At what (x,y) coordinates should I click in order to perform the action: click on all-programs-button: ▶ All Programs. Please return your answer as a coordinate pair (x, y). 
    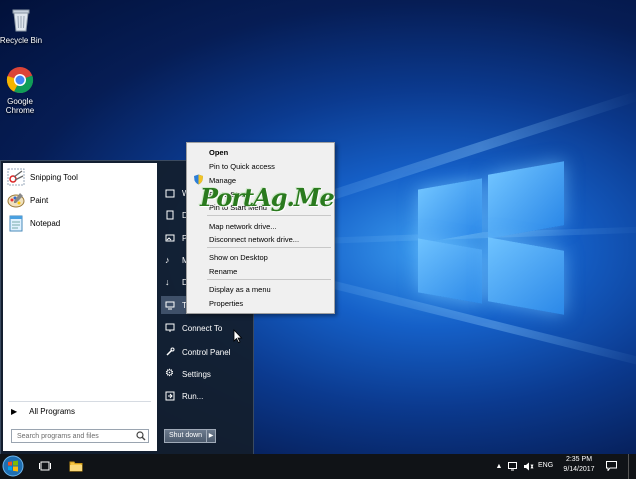
    Looking at the image, I should click on (43, 411).